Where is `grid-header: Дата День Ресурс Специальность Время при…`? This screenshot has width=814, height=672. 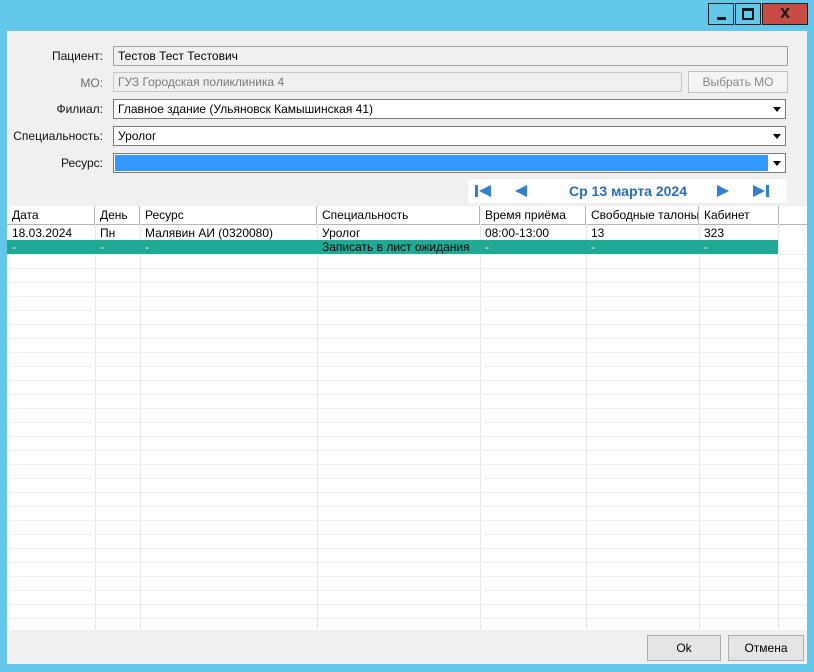 grid-header: Дата День Ресурс Специальность Время при… is located at coordinates (407, 215).